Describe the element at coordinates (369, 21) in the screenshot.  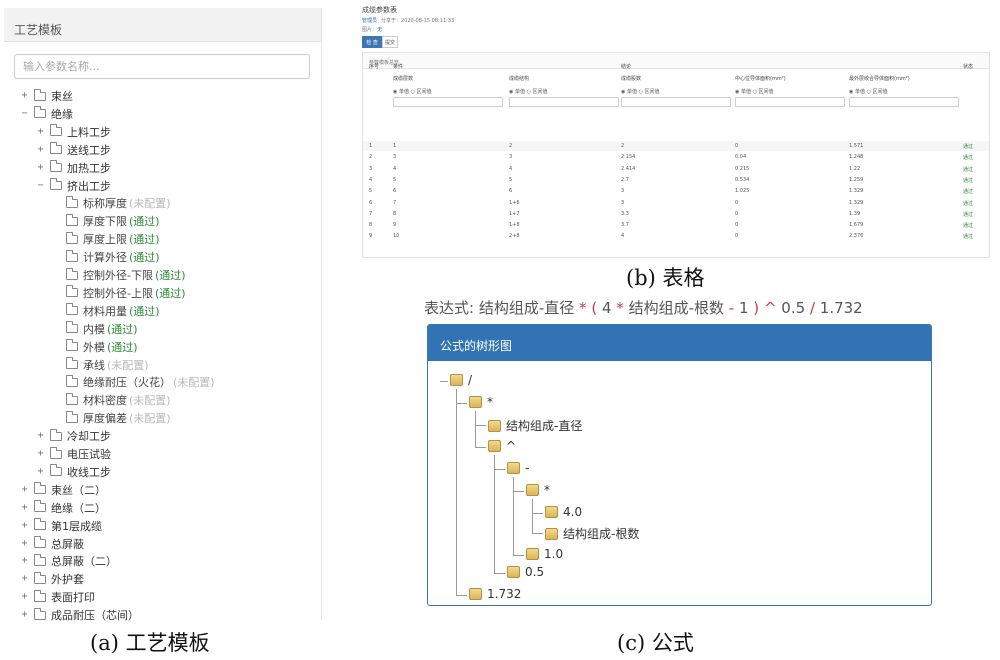
I see `author-link: 管理员` at that location.